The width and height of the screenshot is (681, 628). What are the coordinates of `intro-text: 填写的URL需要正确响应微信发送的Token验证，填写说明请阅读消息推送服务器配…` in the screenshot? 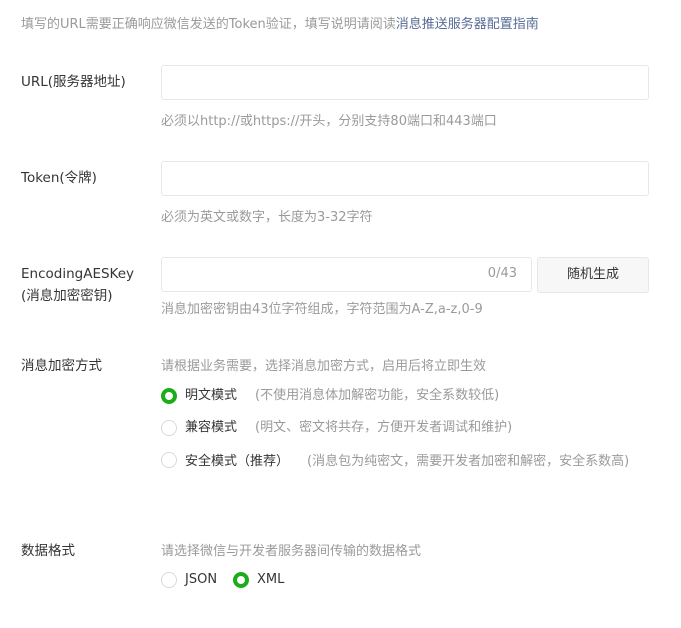 It's located at (280, 24).